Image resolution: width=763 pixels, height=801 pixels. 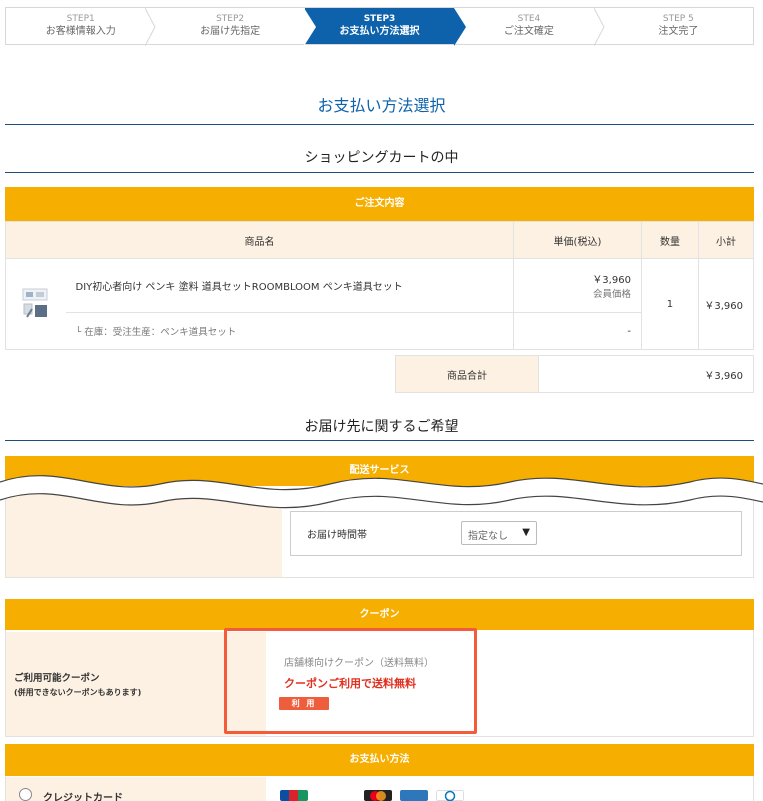 What do you see at coordinates (57, 678) in the screenshot?
I see `coupon-label: ご利用可能クーポン` at bounding box center [57, 678].